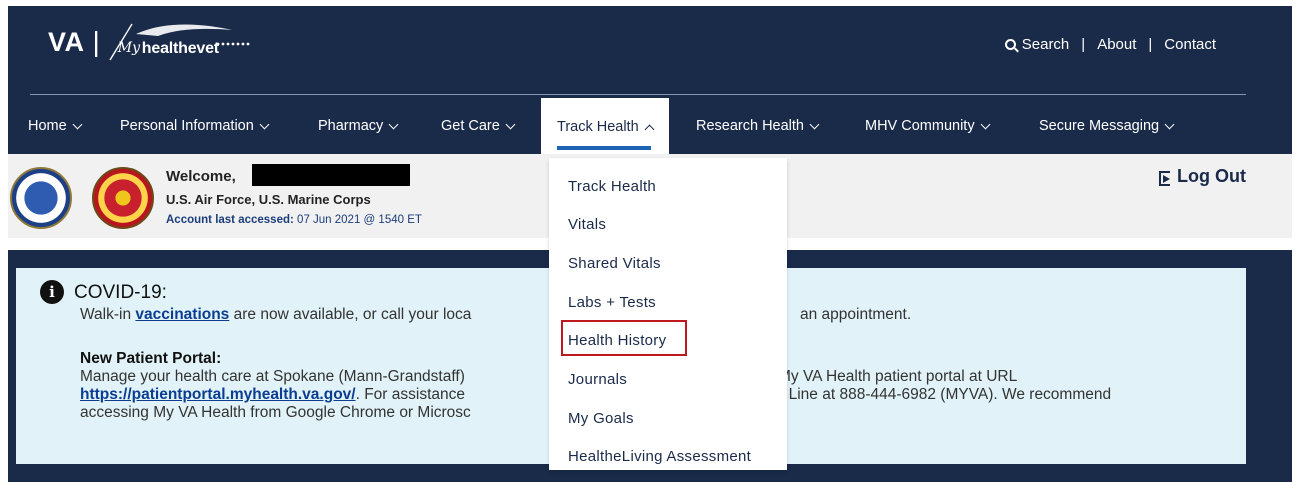 This screenshot has height=487, width=1300. I want to click on search-link: Search, so click(1037, 44).